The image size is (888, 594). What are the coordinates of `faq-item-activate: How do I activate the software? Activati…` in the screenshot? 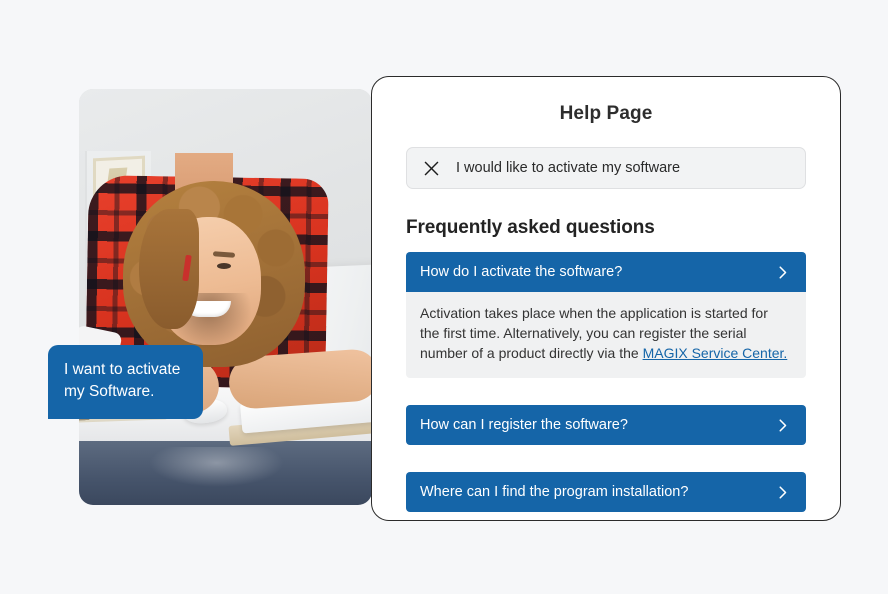 It's located at (606, 315).